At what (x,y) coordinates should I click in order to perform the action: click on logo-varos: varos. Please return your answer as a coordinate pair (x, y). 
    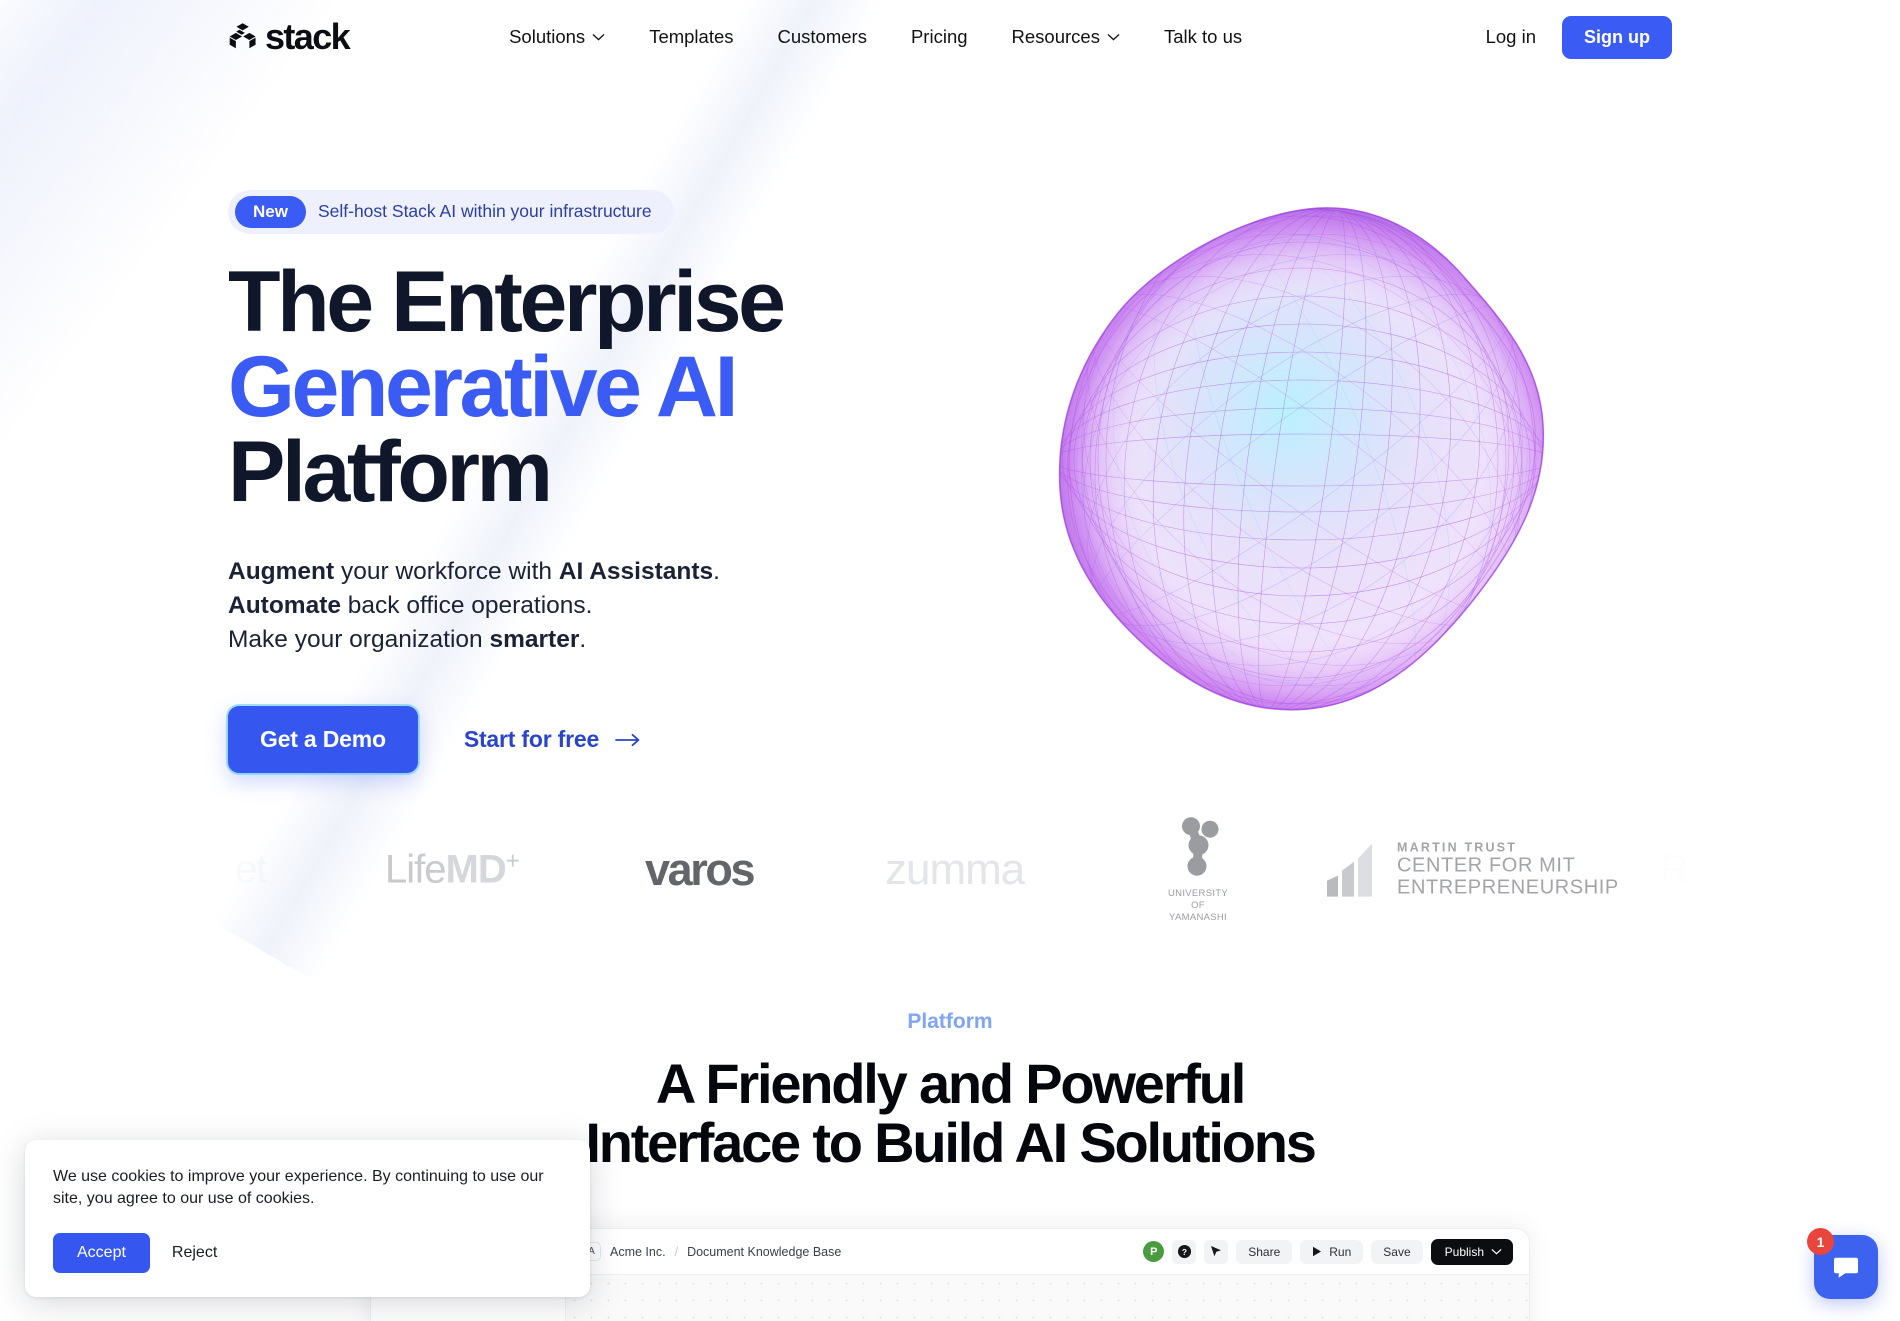
    Looking at the image, I should click on (700, 870).